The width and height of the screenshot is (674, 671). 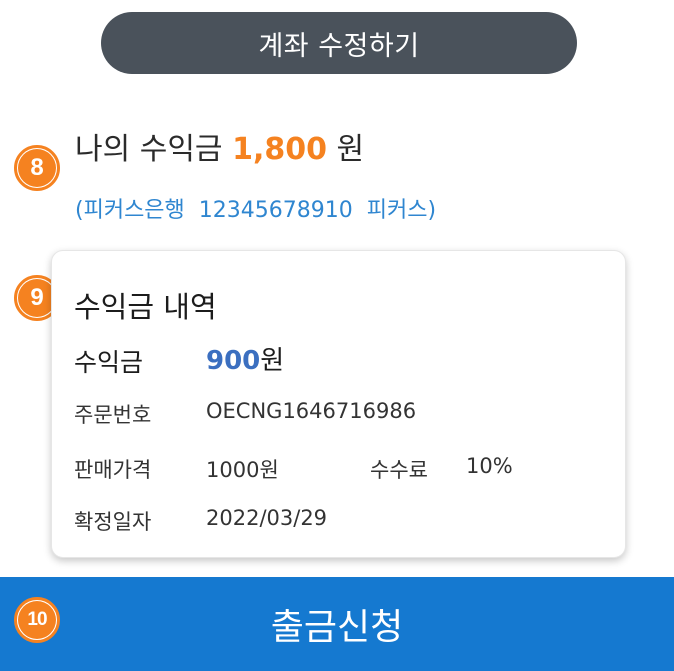 I want to click on fee-label: 수수료, so click(x=399, y=470).